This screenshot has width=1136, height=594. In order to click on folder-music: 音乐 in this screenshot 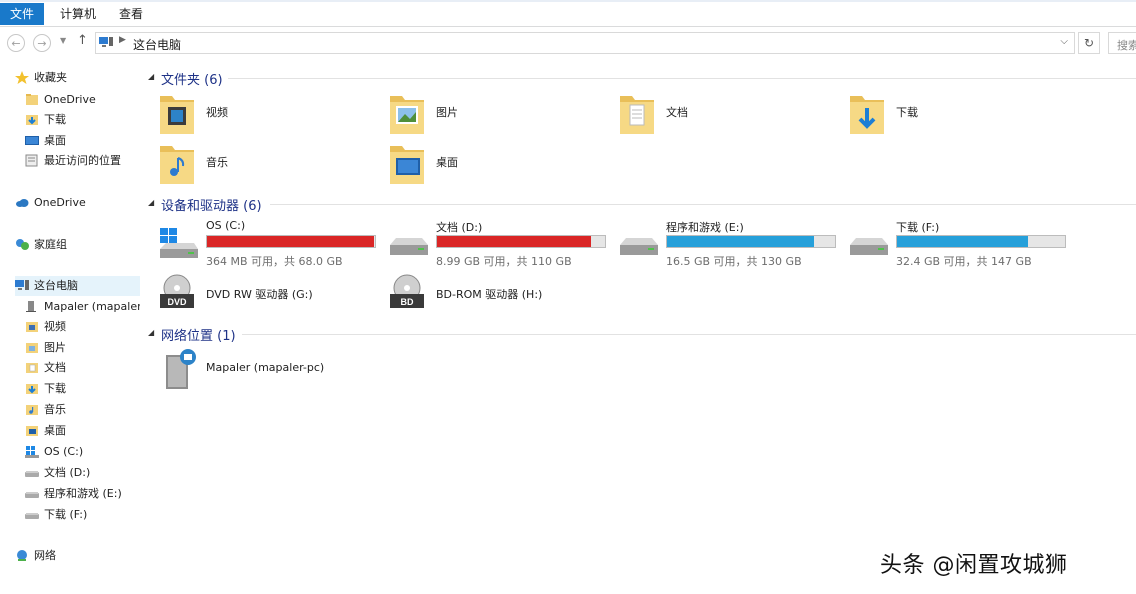, I will do `click(258, 164)`.